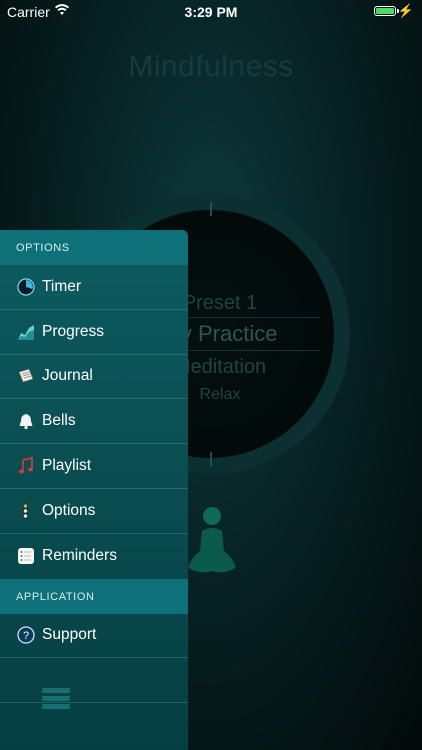 The height and width of the screenshot is (750, 422). What do you see at coordinates (211, 66) in the screenshot?
I see `app-title: Mindfulness` at bounding box center [211, 66].